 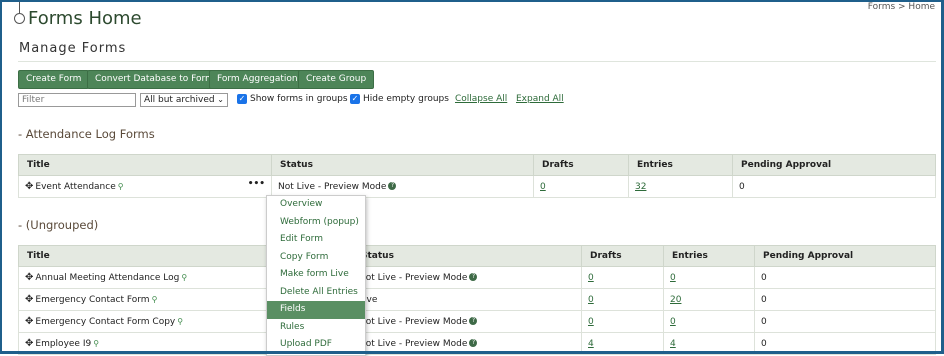 I want to click on decor-circle, so click(x=19, y=18).